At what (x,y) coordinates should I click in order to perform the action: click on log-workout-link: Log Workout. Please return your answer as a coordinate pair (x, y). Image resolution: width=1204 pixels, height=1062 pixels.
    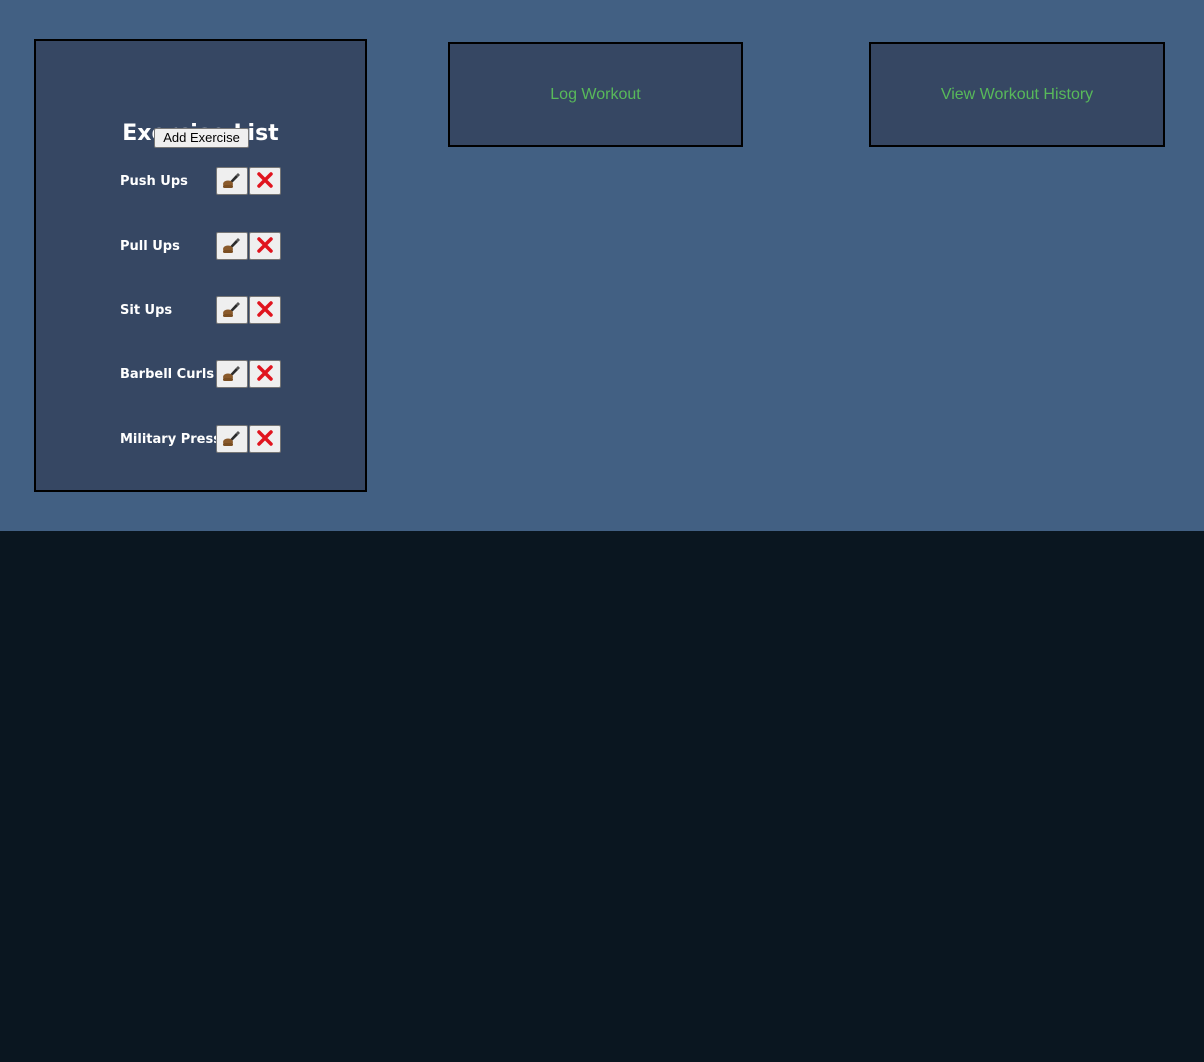
    Looking at the image, I should click on (595, 94).